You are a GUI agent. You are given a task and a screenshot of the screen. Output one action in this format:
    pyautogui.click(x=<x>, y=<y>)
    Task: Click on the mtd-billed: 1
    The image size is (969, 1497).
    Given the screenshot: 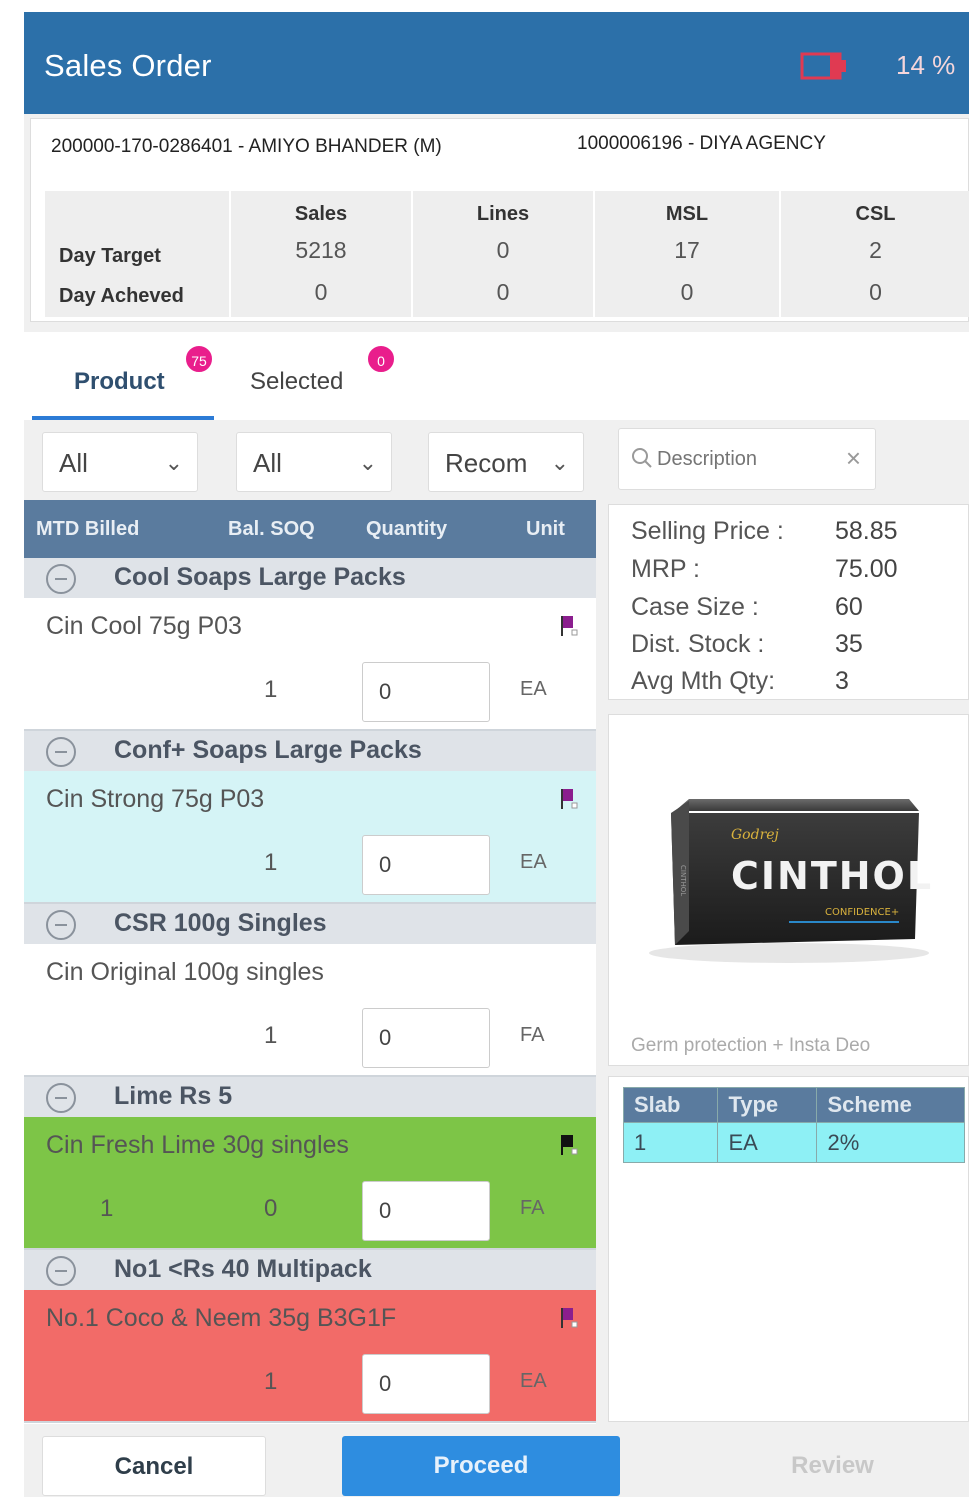 What is the action you would take?
    pyautogui.click(x=107, y=1208)
    